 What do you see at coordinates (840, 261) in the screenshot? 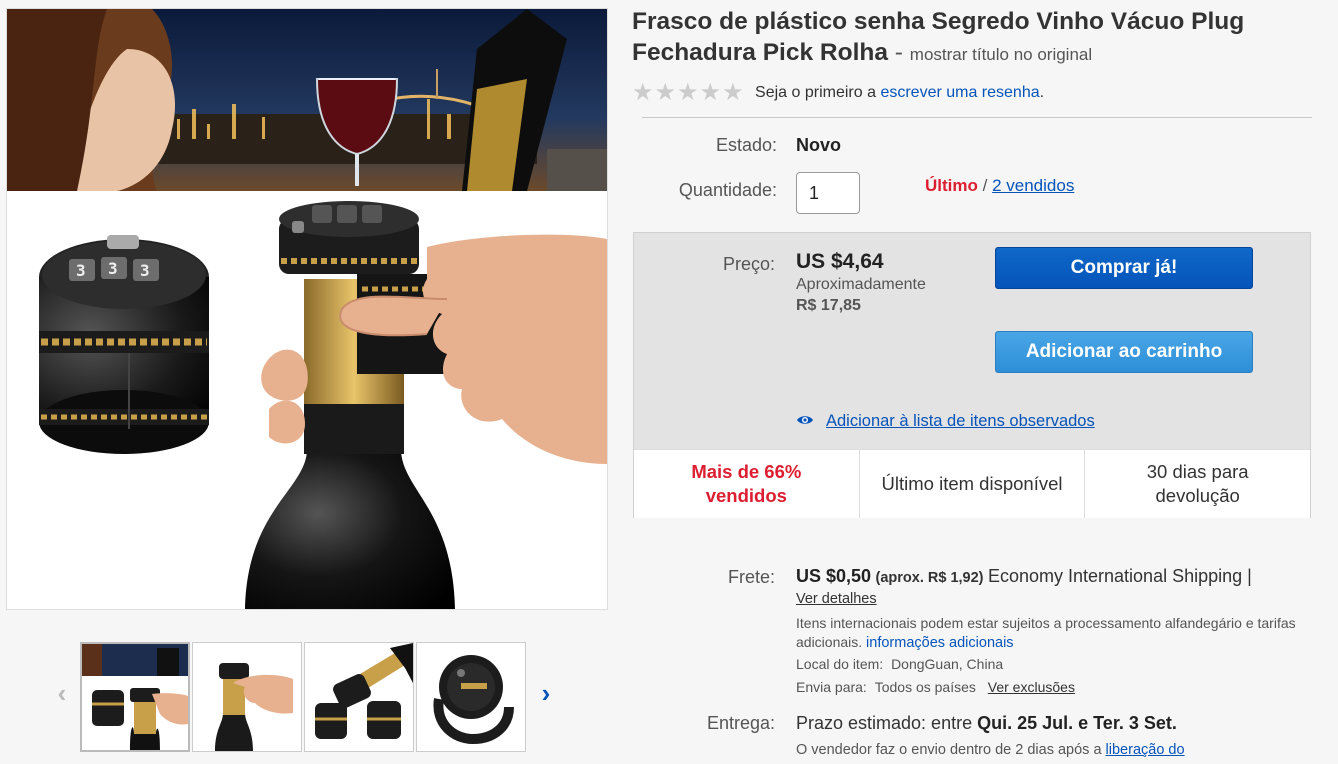
I see `price-value: US $4,64` at bounding box center [840, 261].